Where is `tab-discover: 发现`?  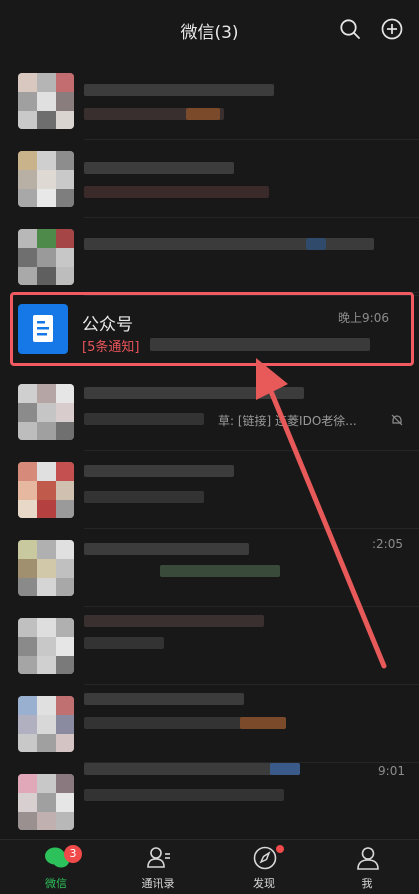 tab-discover: 发现 is located at coordinates (264, 867).